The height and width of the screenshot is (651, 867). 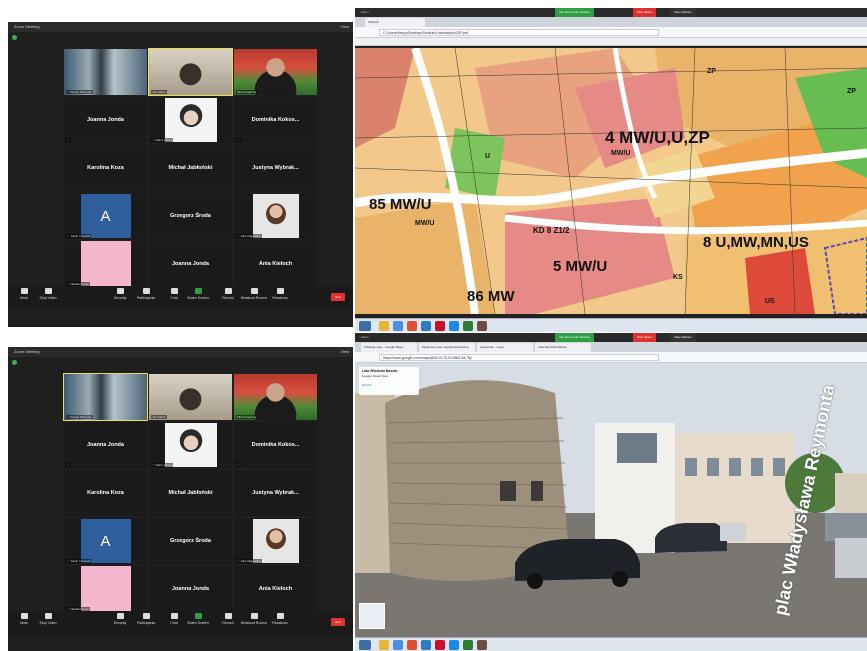 I want to click on zoom-titlebar: Zoom Meeting View, so click(x=180, y=352).